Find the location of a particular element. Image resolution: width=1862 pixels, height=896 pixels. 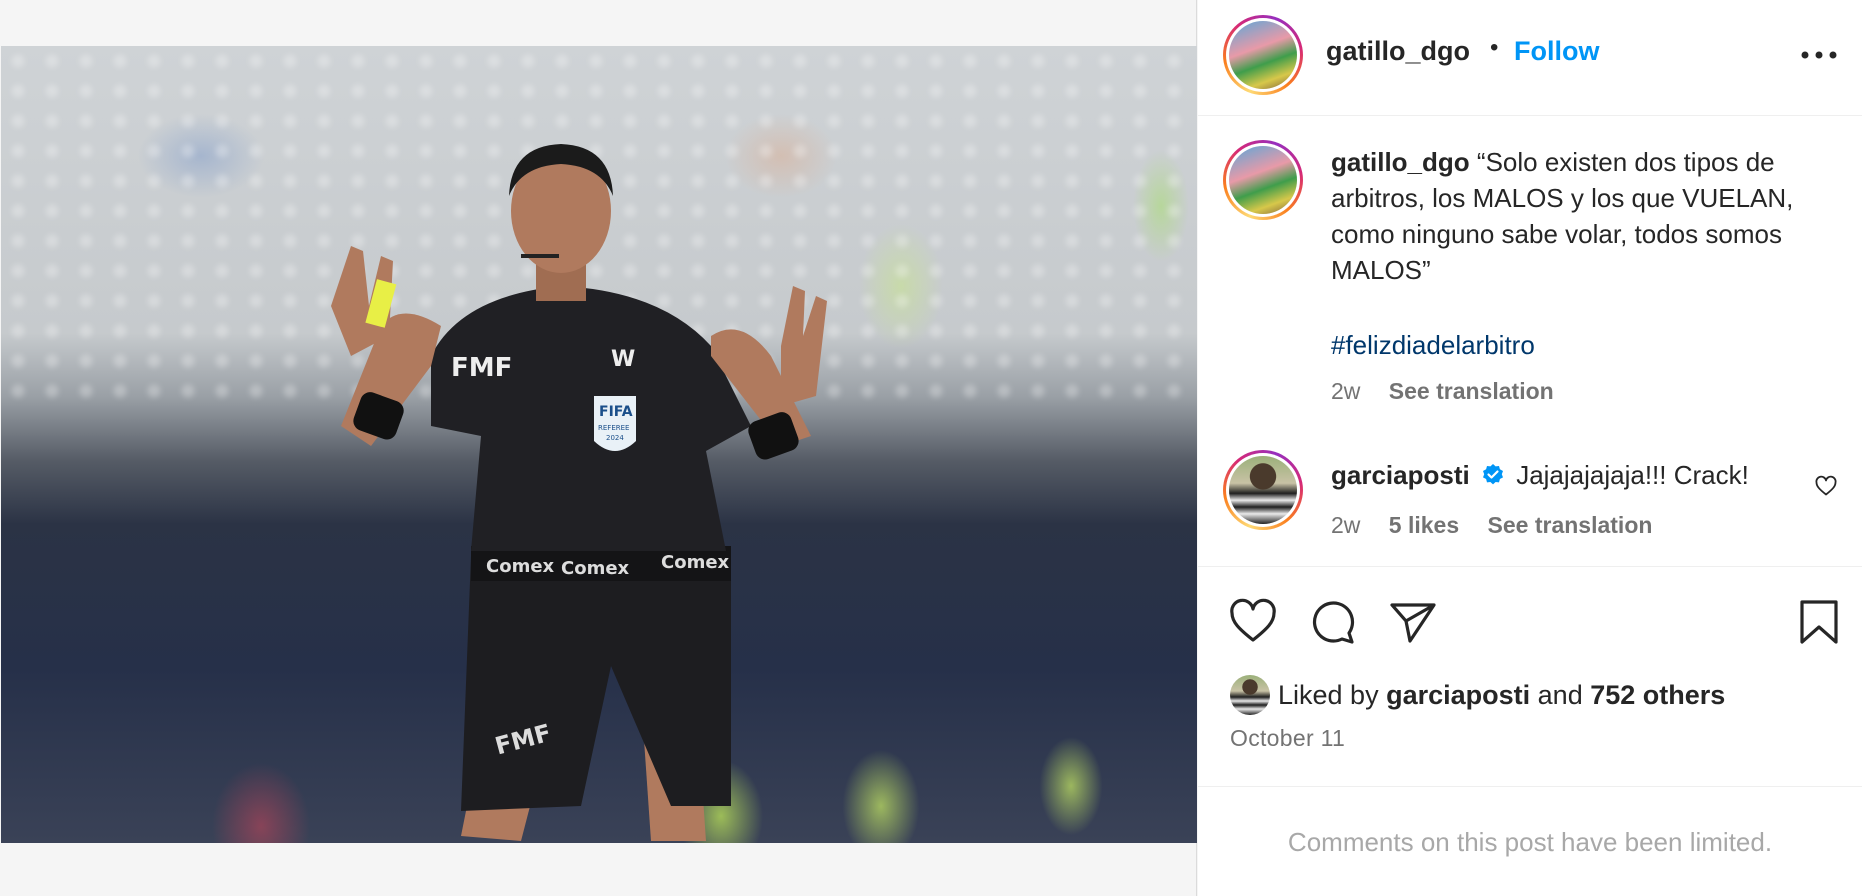

comment-like-icon is located at coordinates (1826, 486).